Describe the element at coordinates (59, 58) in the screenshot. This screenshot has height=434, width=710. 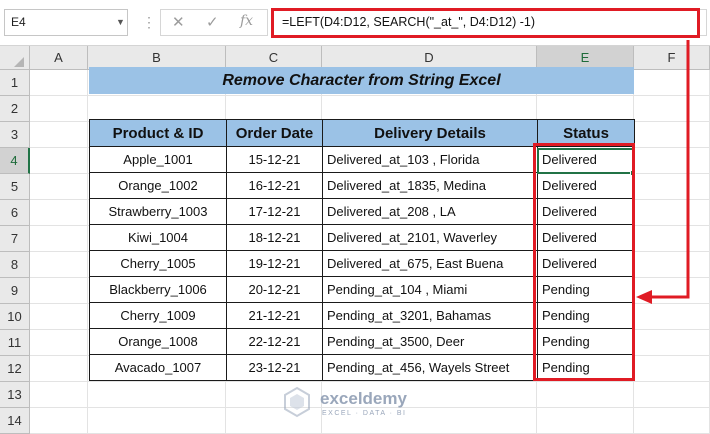
I see `column-header-a: A` at that location.